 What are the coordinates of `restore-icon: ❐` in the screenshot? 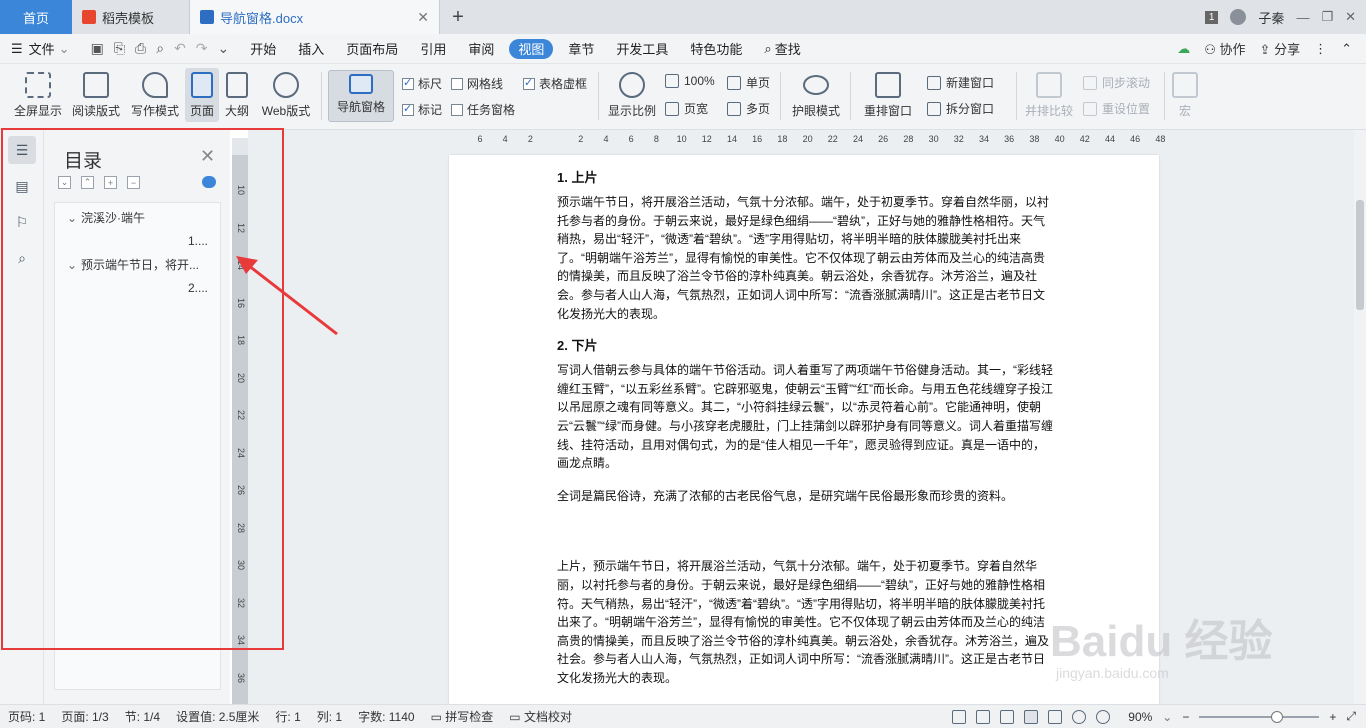 It's located at (1327, 17).